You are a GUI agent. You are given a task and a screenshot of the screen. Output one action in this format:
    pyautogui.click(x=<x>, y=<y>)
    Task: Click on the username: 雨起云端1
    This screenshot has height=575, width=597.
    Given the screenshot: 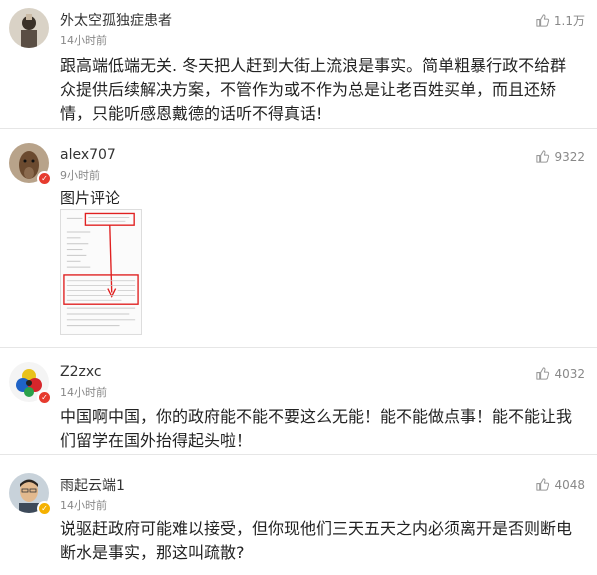 What is the action you would take?
    pyautogui.click(x=92, y=485)
    